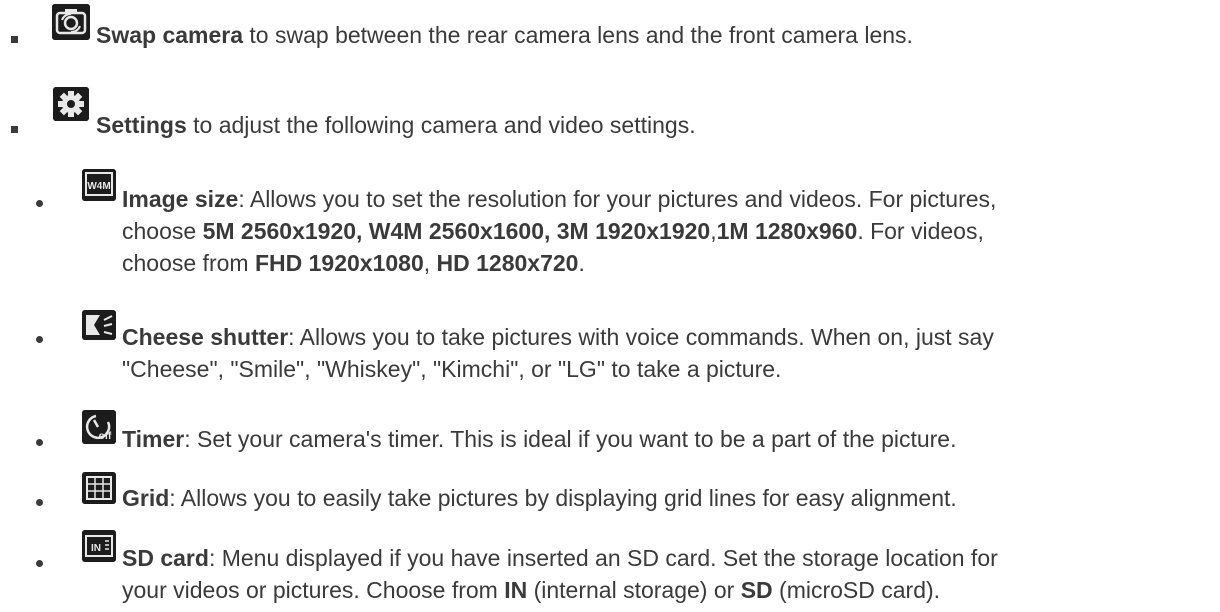 Image resolution: width=1220 pixels, height=612 pixels. What do you see at coordinates (634, 590) in the screenshot?
I see `sd-card-desc-2-mid: (internal storage) or` at bounding box center [634, 590].